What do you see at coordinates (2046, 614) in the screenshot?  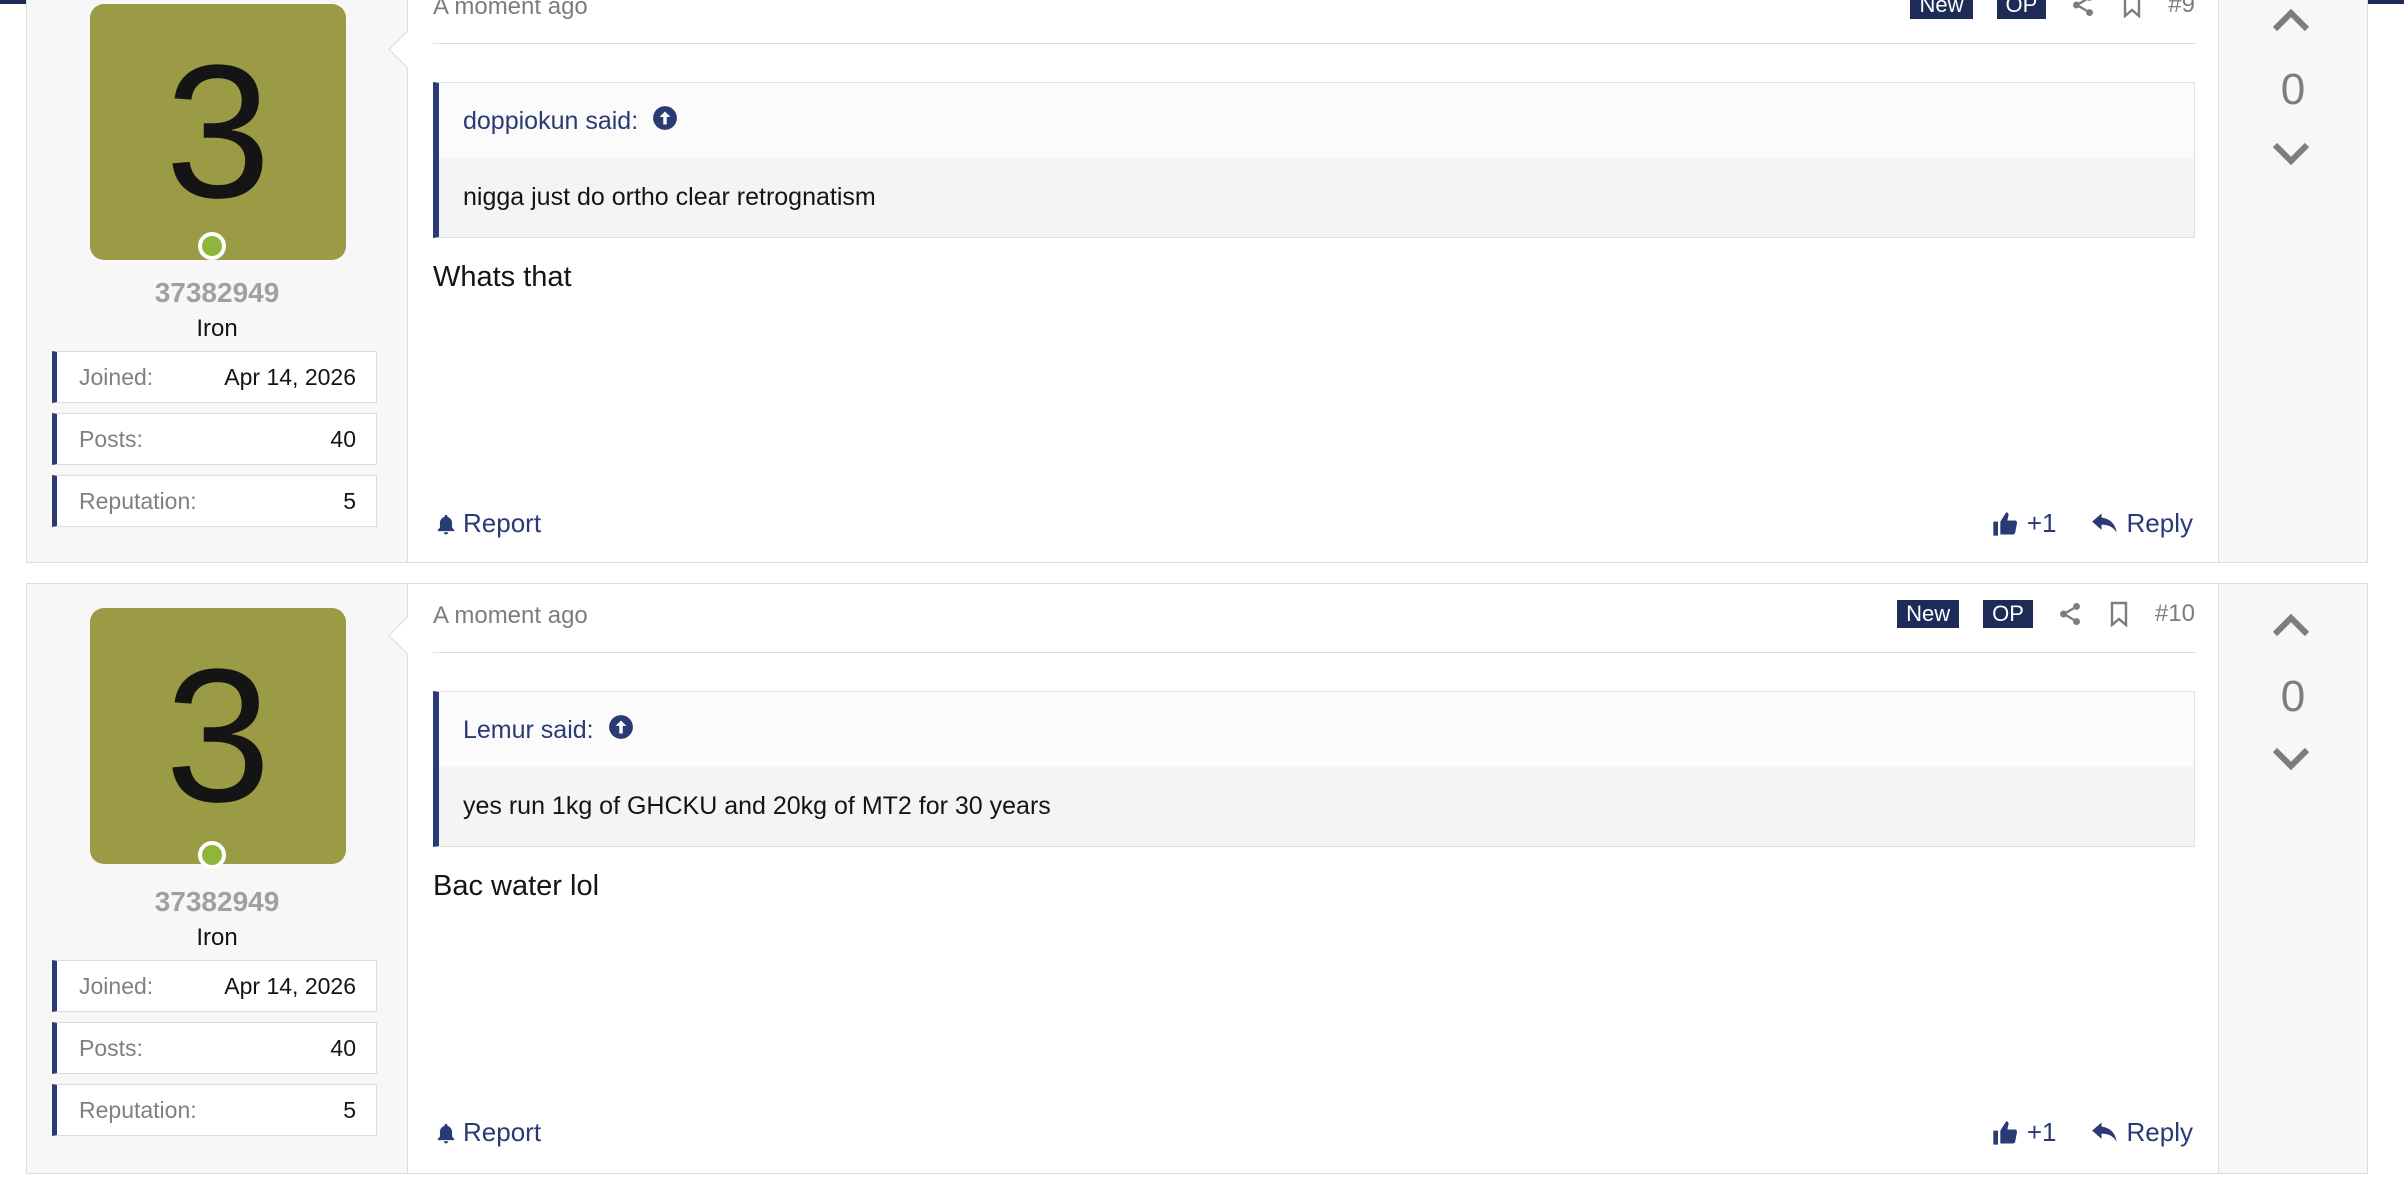 I see `post-meta-actions: New OP #10` at bounding box center [2046, 614].